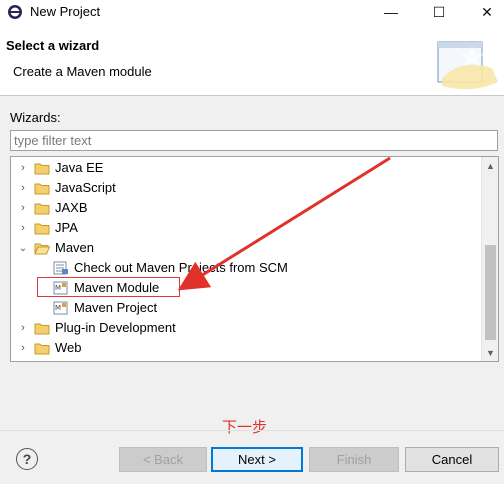 This screenshot has width=504, height=484. Describe the element at coordinates (246, 168) in the screenshot. I see `tree-item-java-ee: › Java EE` at that location.